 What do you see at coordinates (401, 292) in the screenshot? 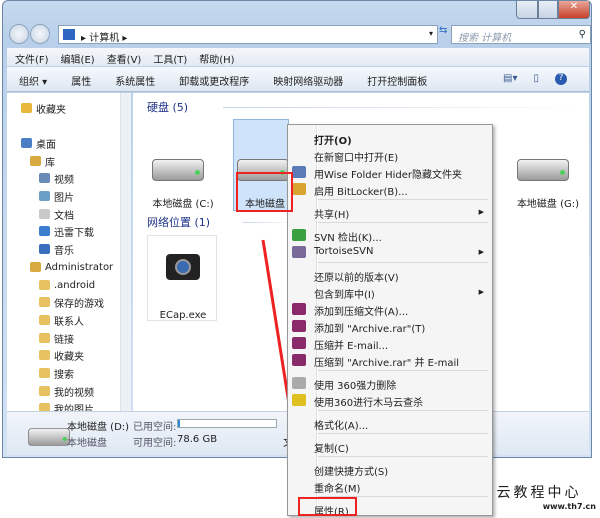
I see `context-menu-item: 包含到库中(I)` at bounding box center [401, 292].